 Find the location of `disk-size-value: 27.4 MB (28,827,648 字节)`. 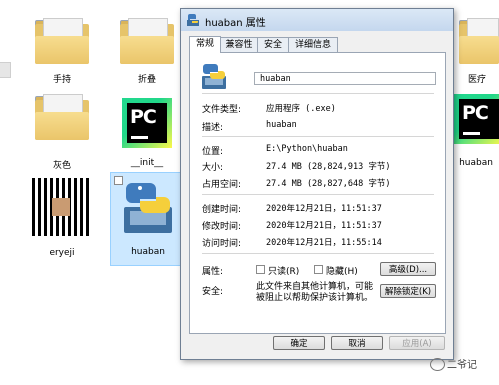

disk-size-value: 27.4 MB (28,827,648 字节) is located at coordinates (328, 184).